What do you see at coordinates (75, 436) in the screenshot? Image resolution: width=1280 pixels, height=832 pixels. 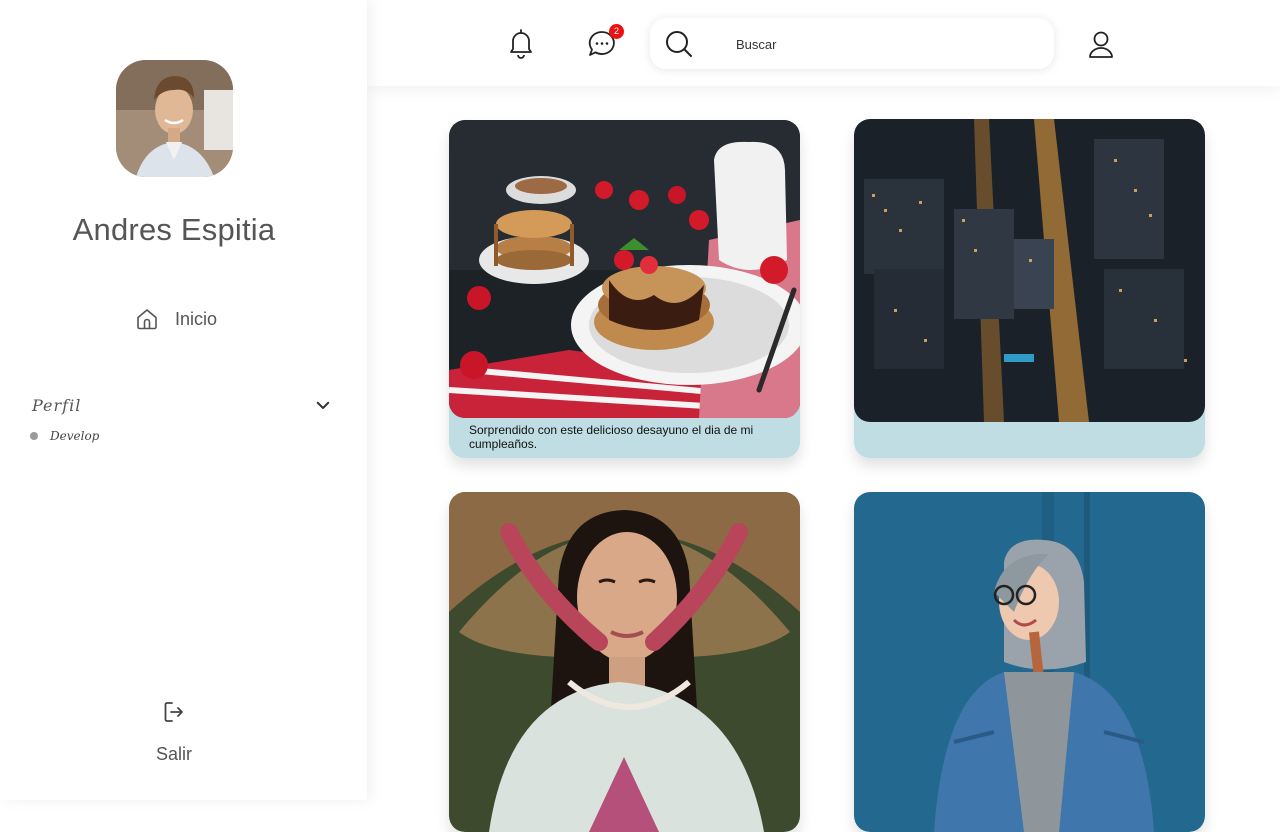 I see `profile-menu-item-label: Develop` at bounding box center [75, 436].